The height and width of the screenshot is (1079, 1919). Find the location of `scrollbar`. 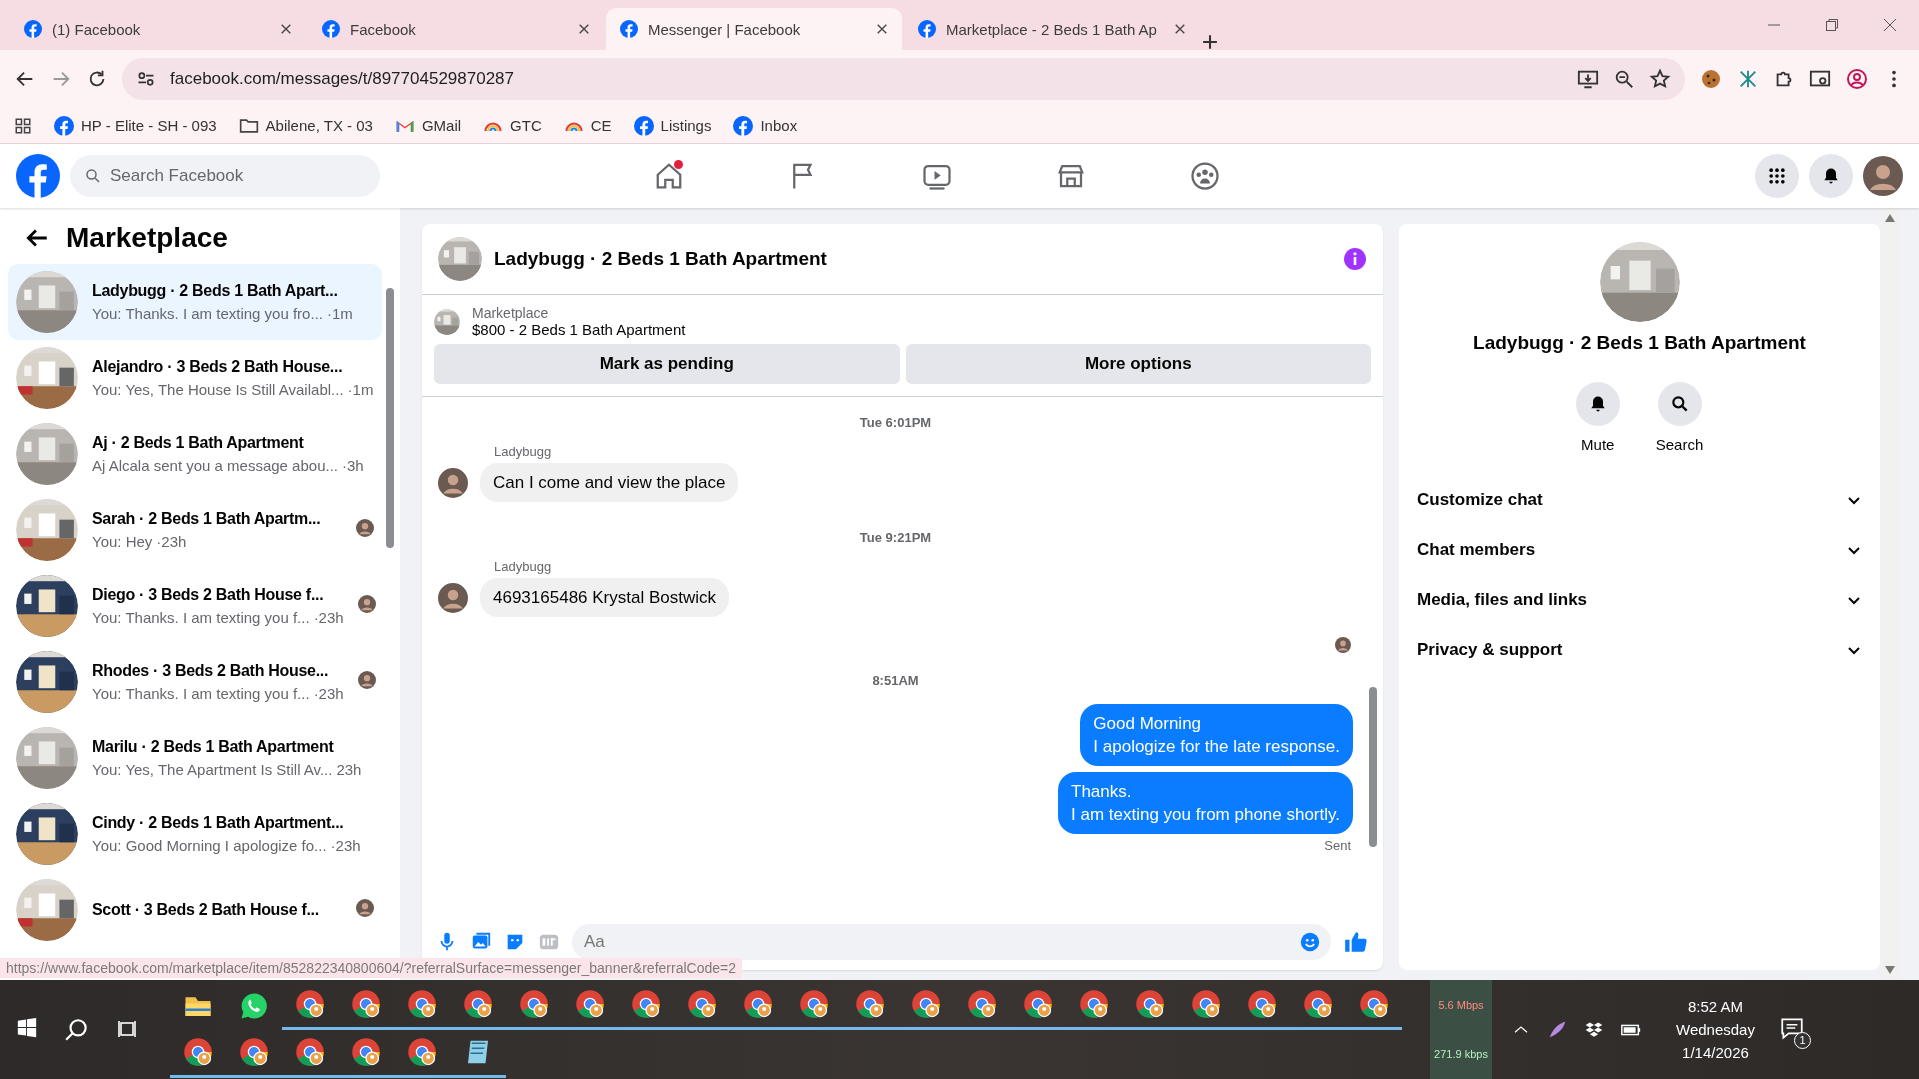

scrollbar is located at coordinates (1890, 594).